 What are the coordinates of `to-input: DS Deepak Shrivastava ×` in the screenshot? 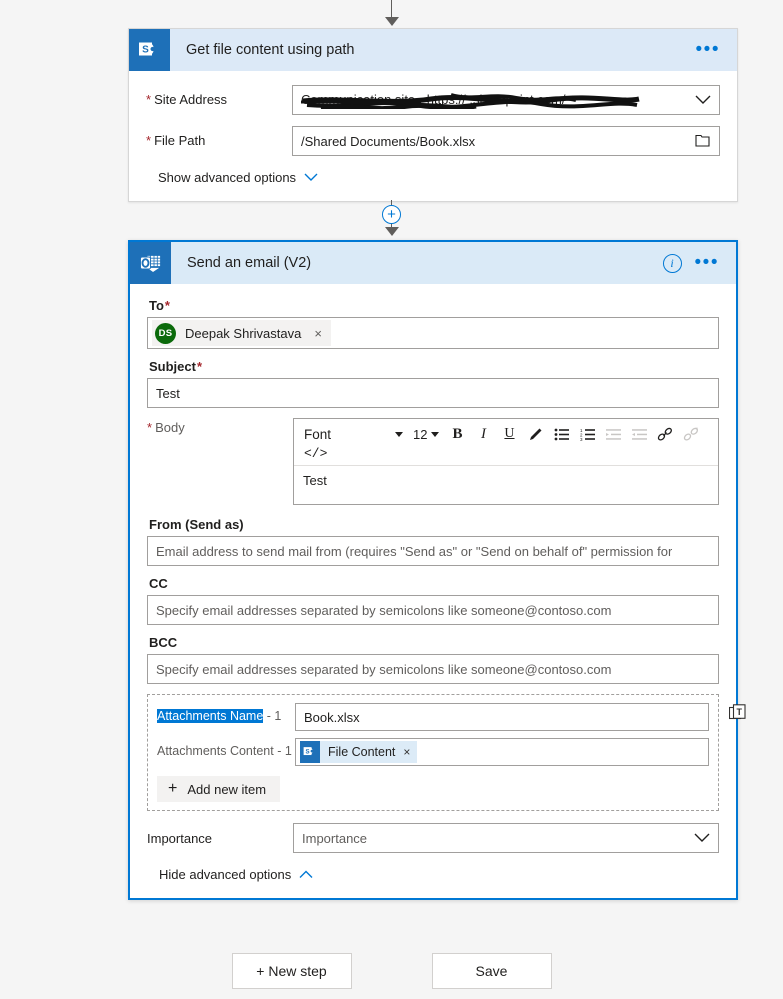 It's located at (433, 333).